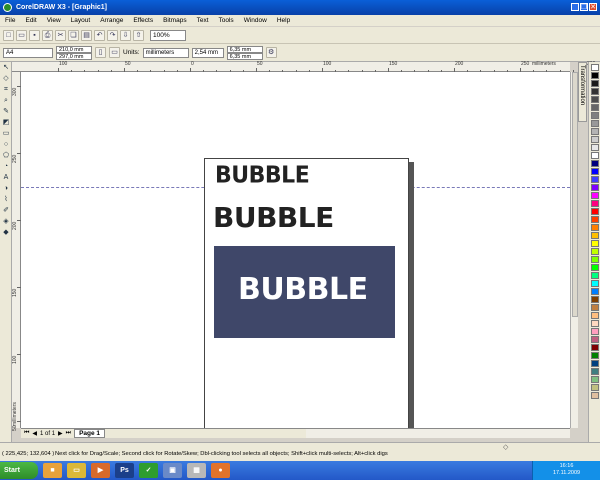 This screenshot has width=600, height=480. Describe the element at coordinates (34, 433) in the screenshot. I see `prev-page-icon: ◀` at that location.